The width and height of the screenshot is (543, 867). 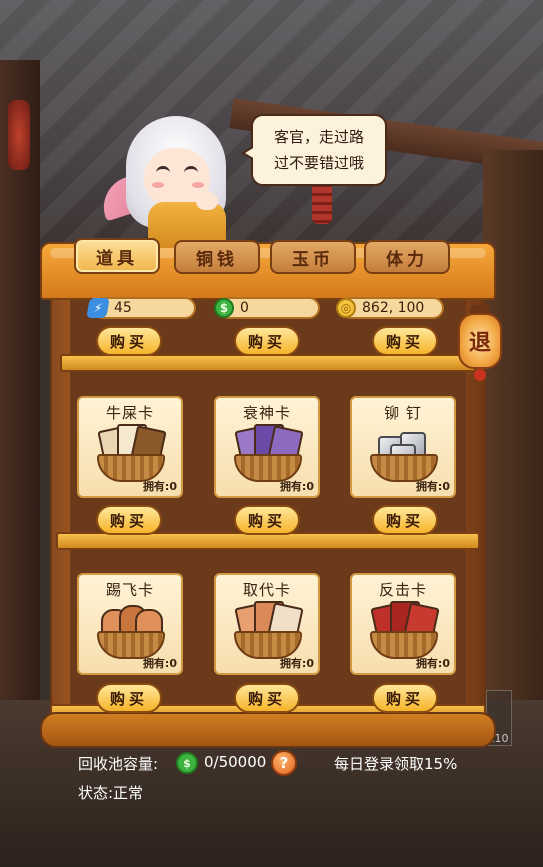 I want to click on lightning-icon: ⚡, so click(x=98, y=308).